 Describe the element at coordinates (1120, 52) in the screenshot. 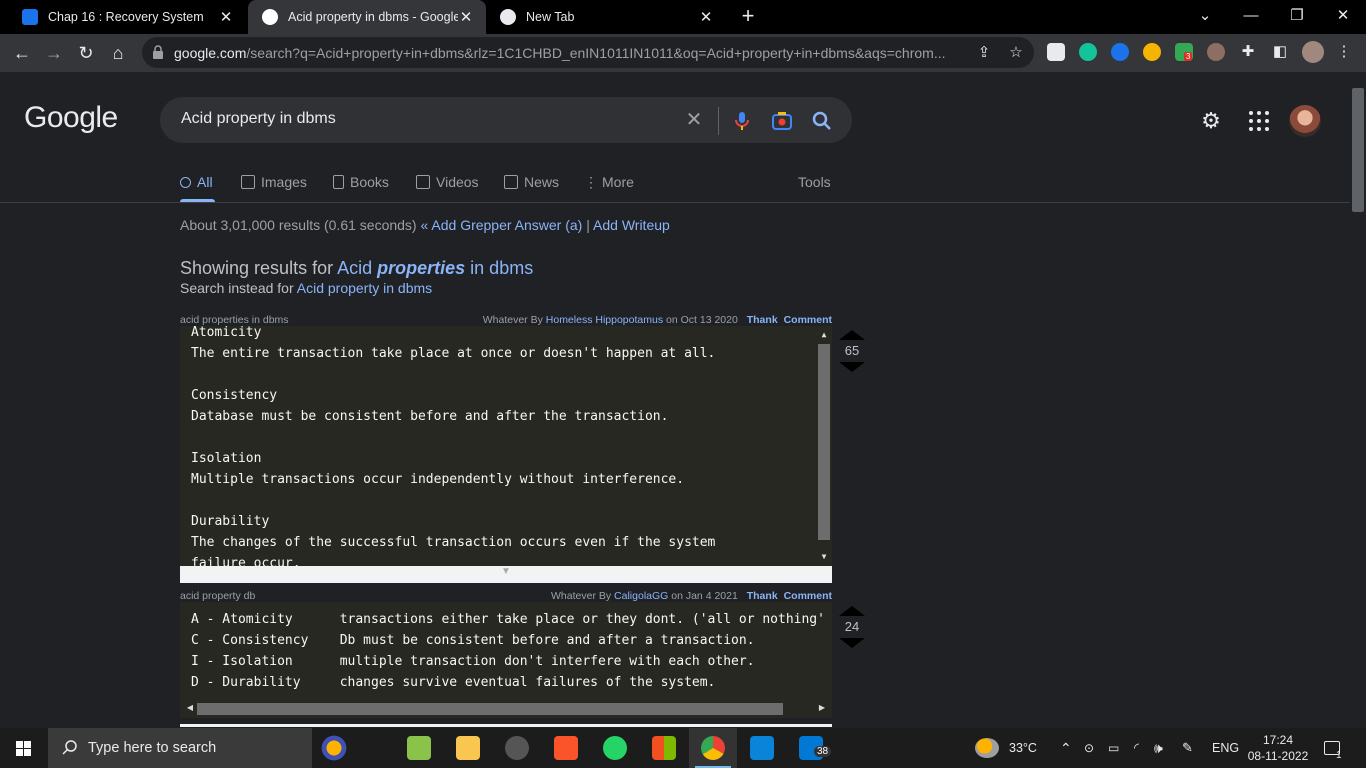

I see `extension-blue-icon` at that location.